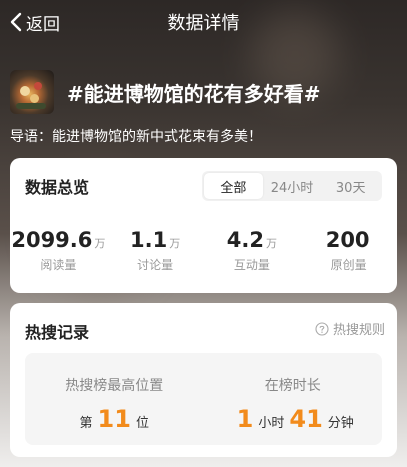  What do you see at coordinates (136, 137) in the screenshot?
I see `topic-intro: 导语：能进博物馆的新中式花束有多美！` at bounding box center [136, 137].